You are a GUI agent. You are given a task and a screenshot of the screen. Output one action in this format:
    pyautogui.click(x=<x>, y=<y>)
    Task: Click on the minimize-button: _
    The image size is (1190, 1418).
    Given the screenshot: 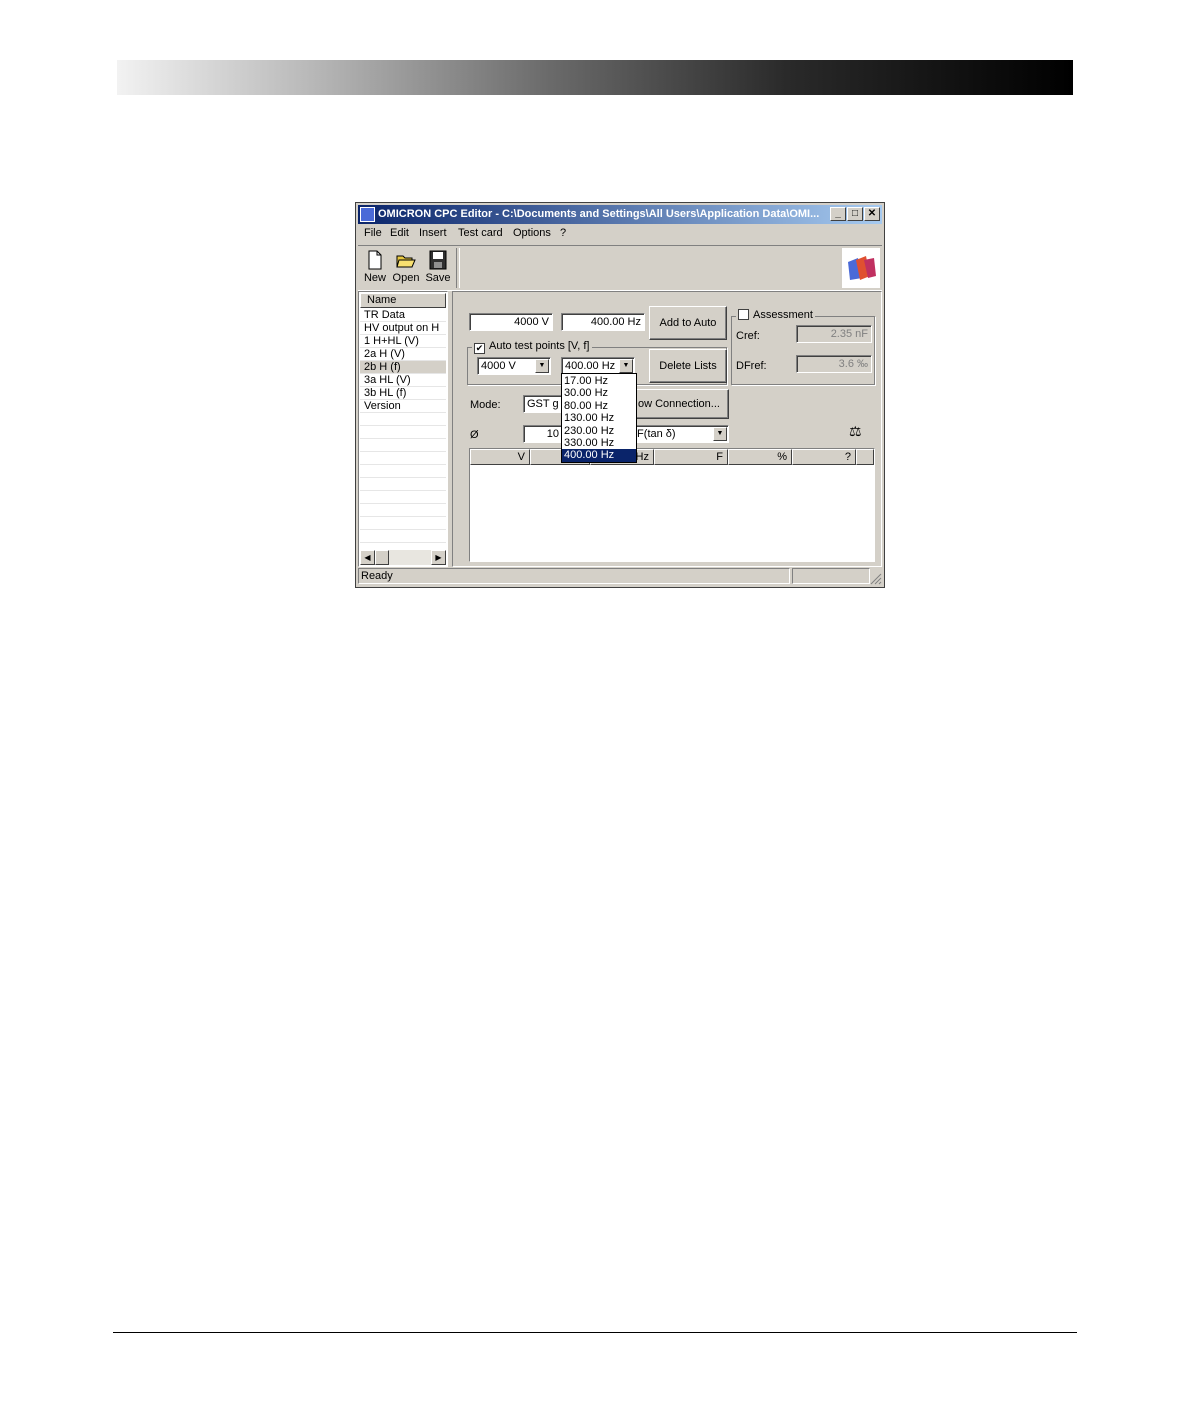 What is the action you would take?
    pyautogui.click(x=838, y=214)
    